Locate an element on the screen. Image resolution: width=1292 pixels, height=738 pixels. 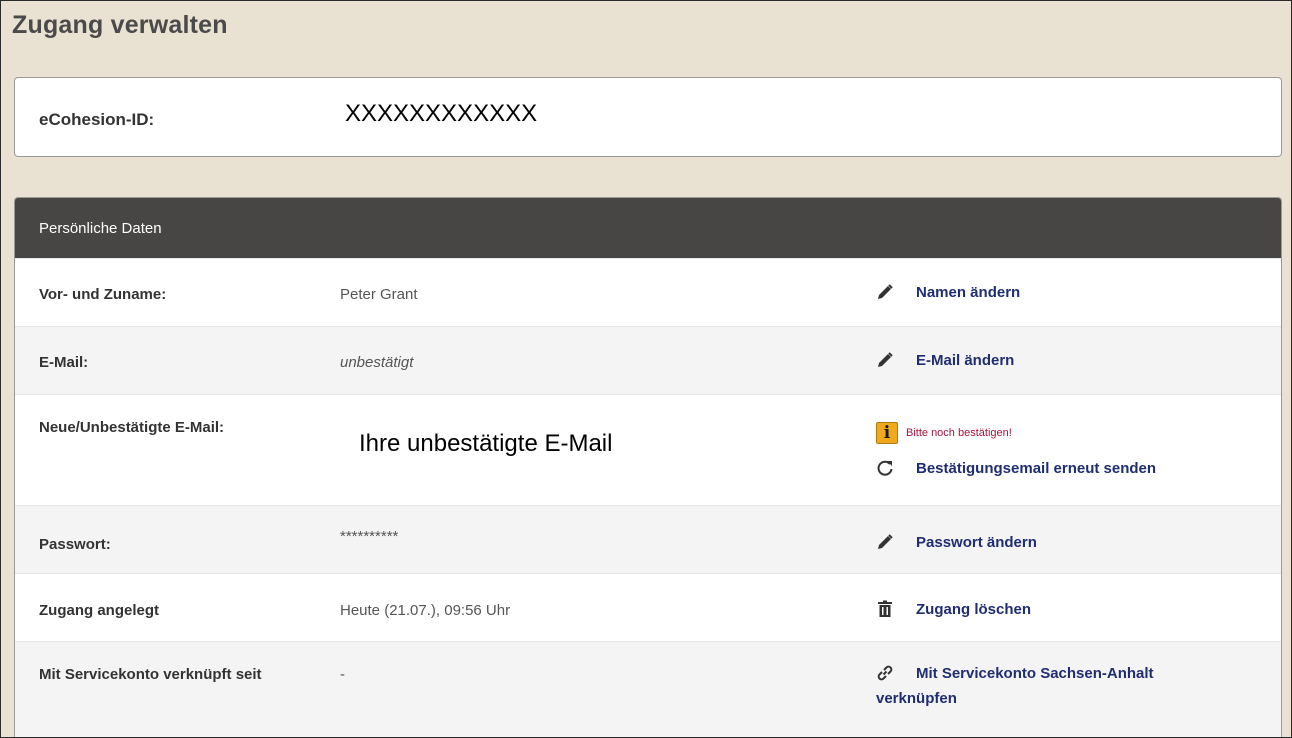
row-value: Ihre unbestätigte E-Mail is located at coordinates (486, 443).